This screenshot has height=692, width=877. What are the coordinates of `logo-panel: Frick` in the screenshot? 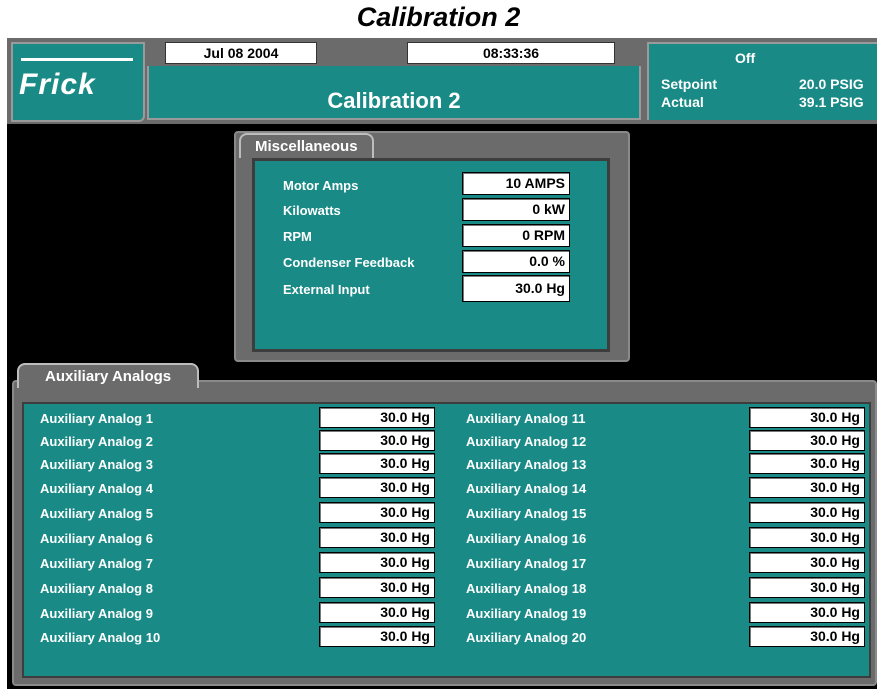 It's located at (78, 82).